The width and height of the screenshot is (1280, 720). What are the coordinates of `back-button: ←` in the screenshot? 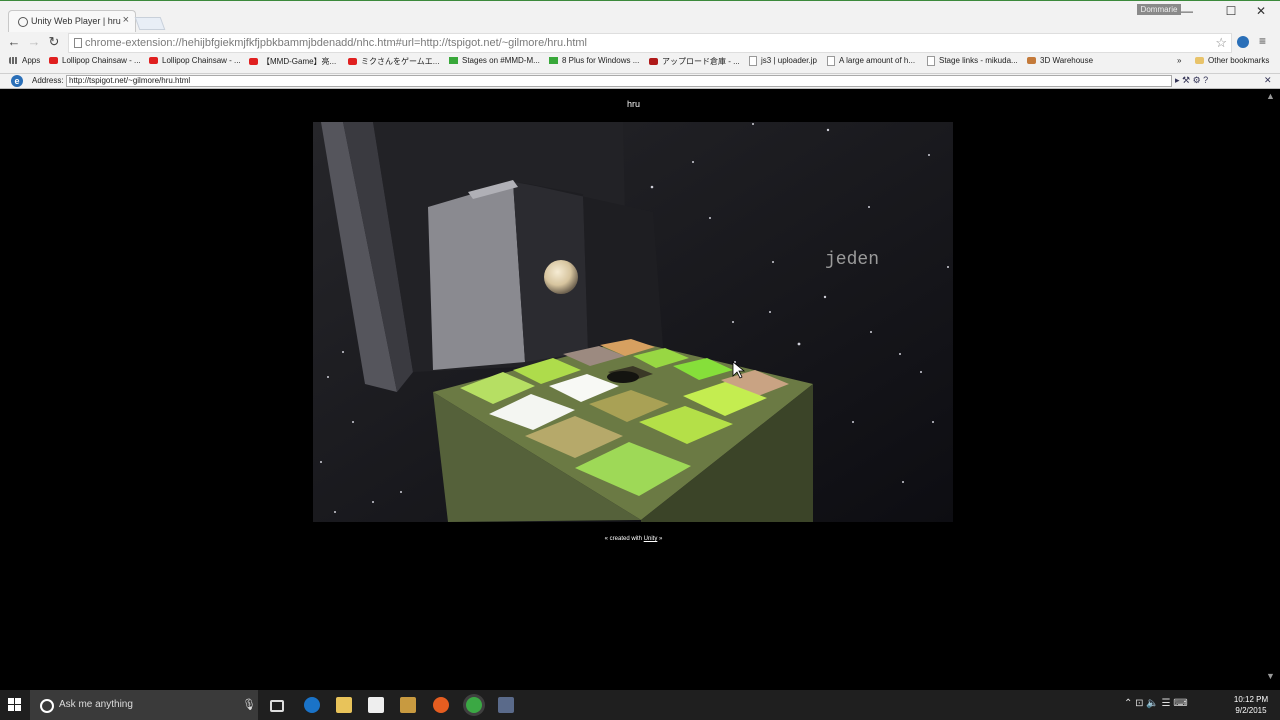 It's located at (14, 41).